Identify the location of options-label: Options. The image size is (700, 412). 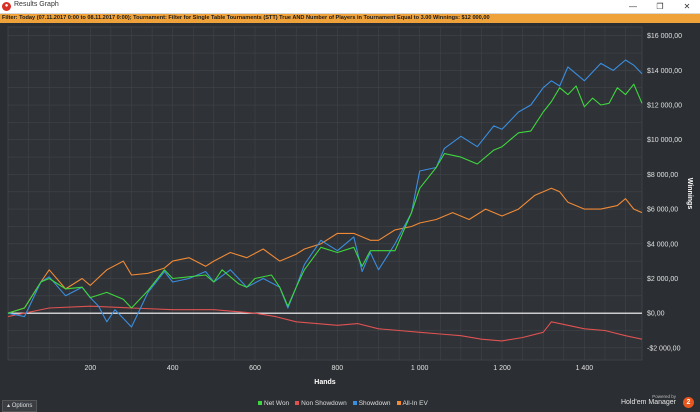
(22, 406).